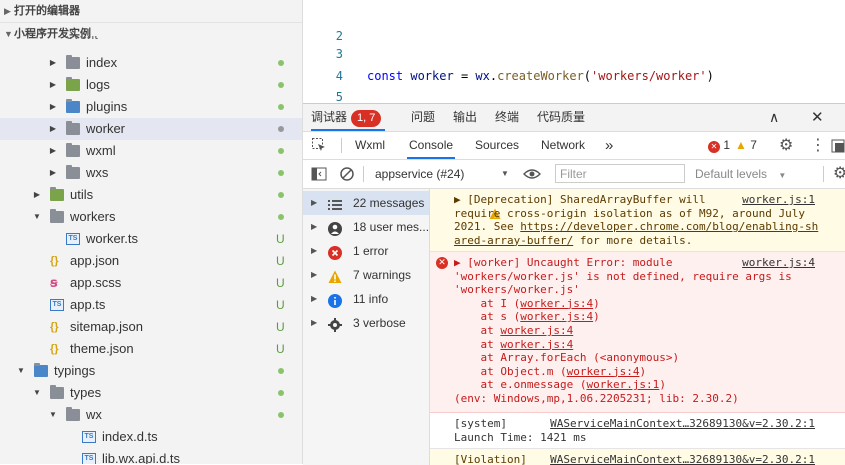 Image resolution: width=845 pixels, height=465 pixels. I want to click on tab-terminal: 终端, so click(507, 117).